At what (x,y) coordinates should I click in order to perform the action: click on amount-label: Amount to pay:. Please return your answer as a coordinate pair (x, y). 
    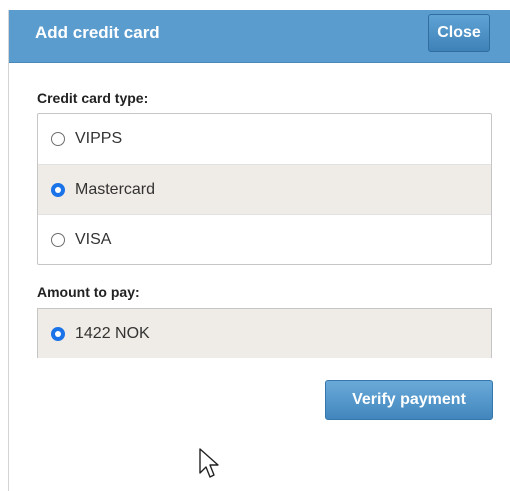
    Looking at the image, I should click on (88, 292).